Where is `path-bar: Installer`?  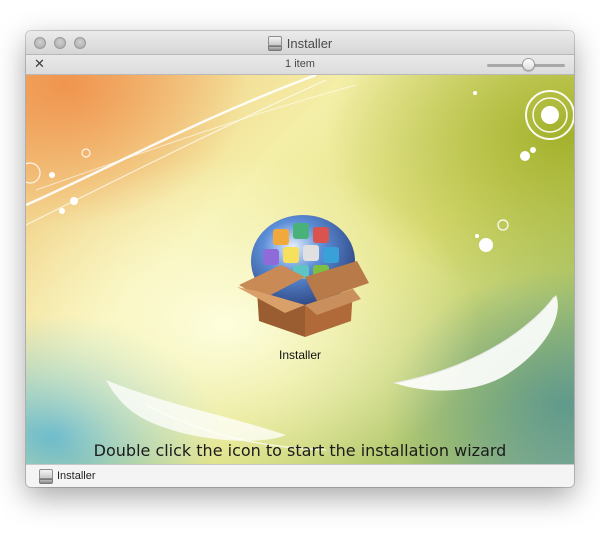 path-bar: Installer is located at coordinates (300, 475).